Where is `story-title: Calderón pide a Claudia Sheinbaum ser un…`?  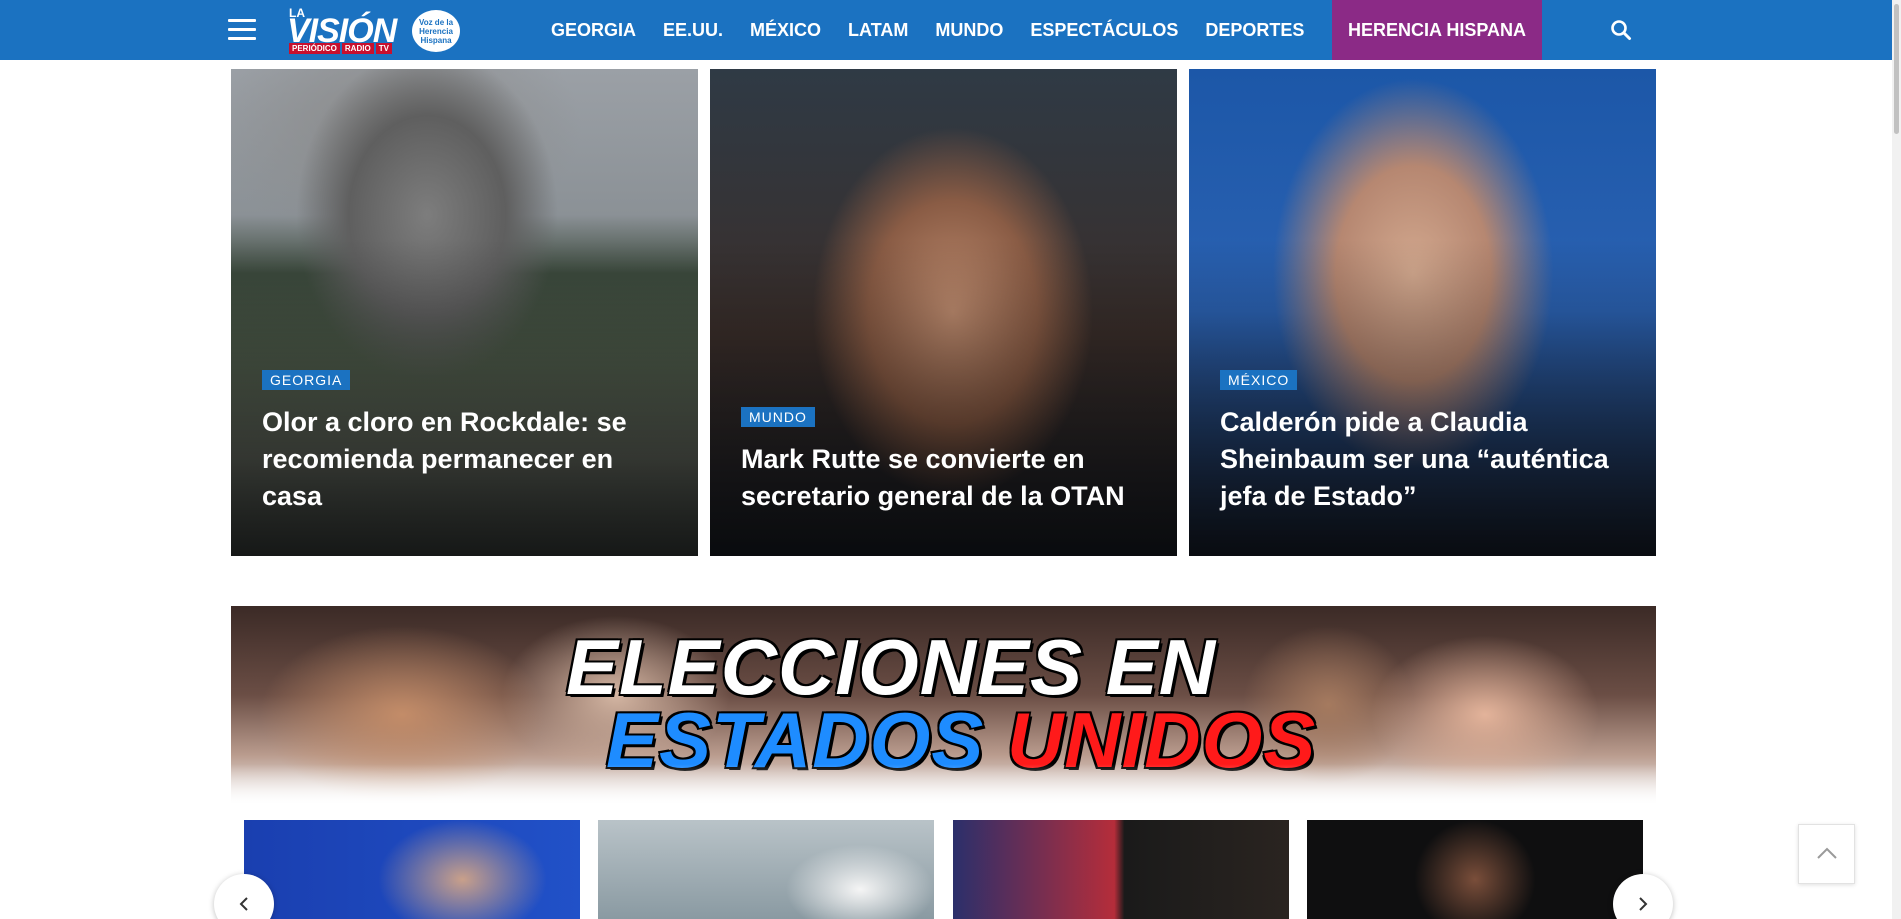 story-title: Calderón pide a Claudia Sheinbaum ser un… is located at coordinates (1425, 459).